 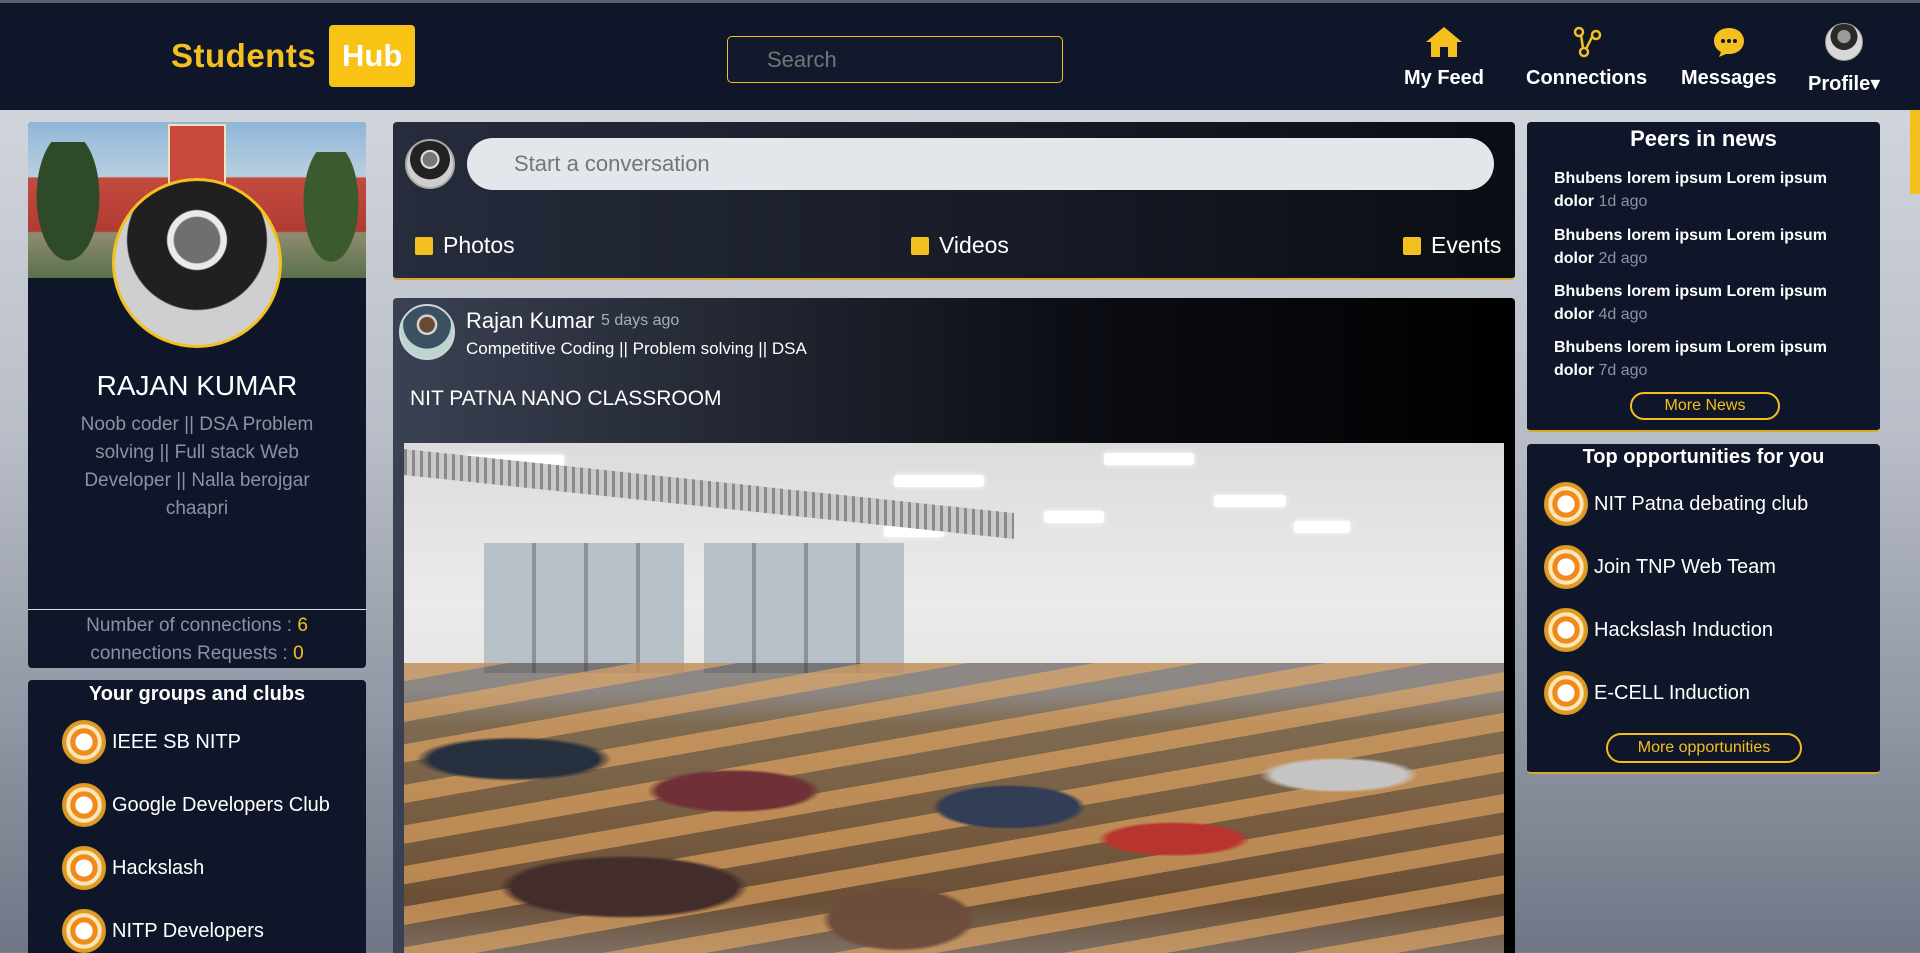 What do you see at coordinates (920, 245) in the screenshot?
I see `video-icon` at bounding box center [920, 245].